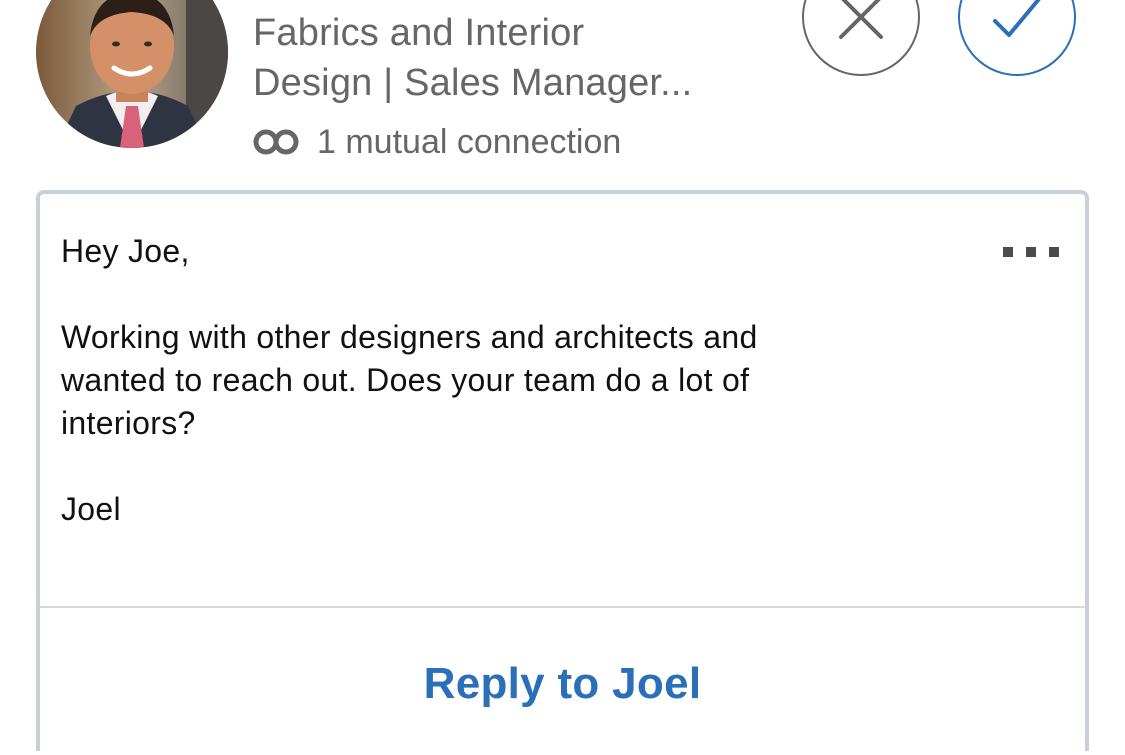 This screenshot has width=1125, height=755. Describe the element at coordinates (276, 142) in the screenshot. I see `mutual-connections-icon` at that location.